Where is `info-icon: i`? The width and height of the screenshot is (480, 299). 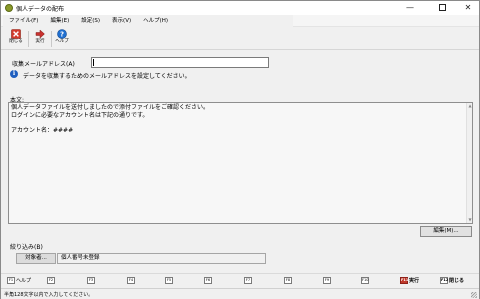
info-icon: i is located at coordinates (14, 74).